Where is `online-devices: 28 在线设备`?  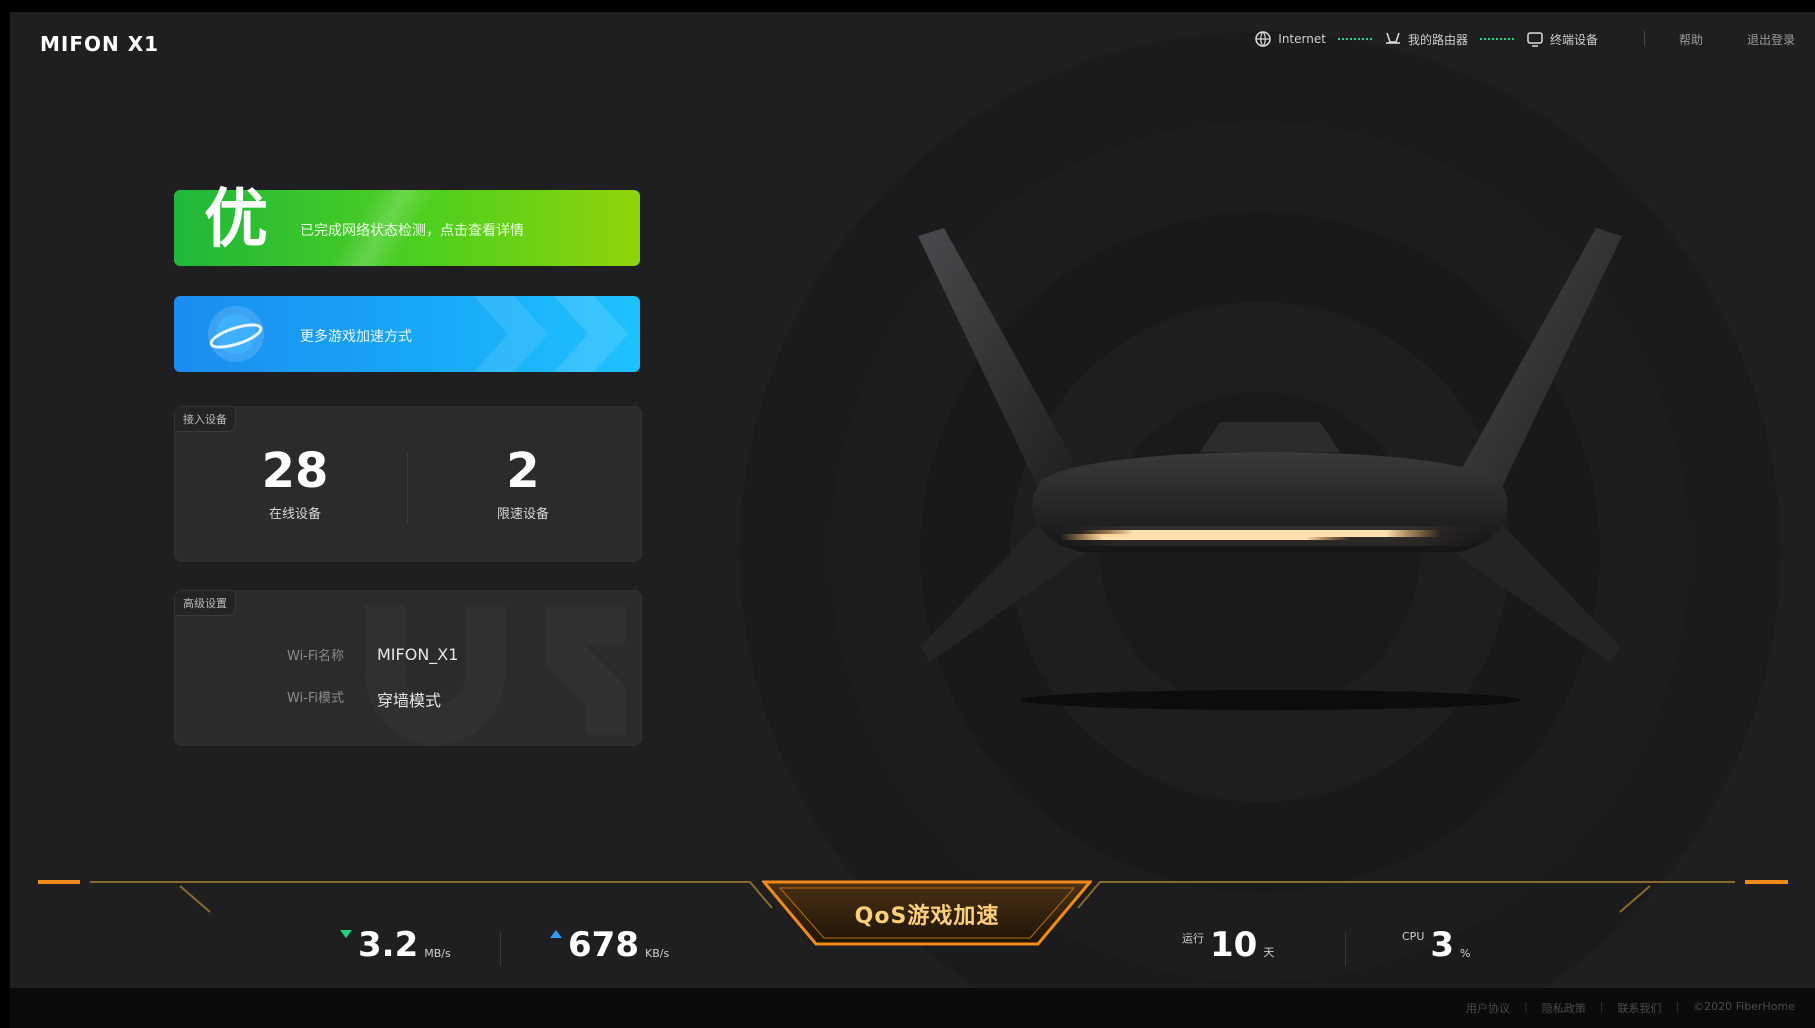
online-devices: 28 在线设备 is located at coordinates (295, 482).